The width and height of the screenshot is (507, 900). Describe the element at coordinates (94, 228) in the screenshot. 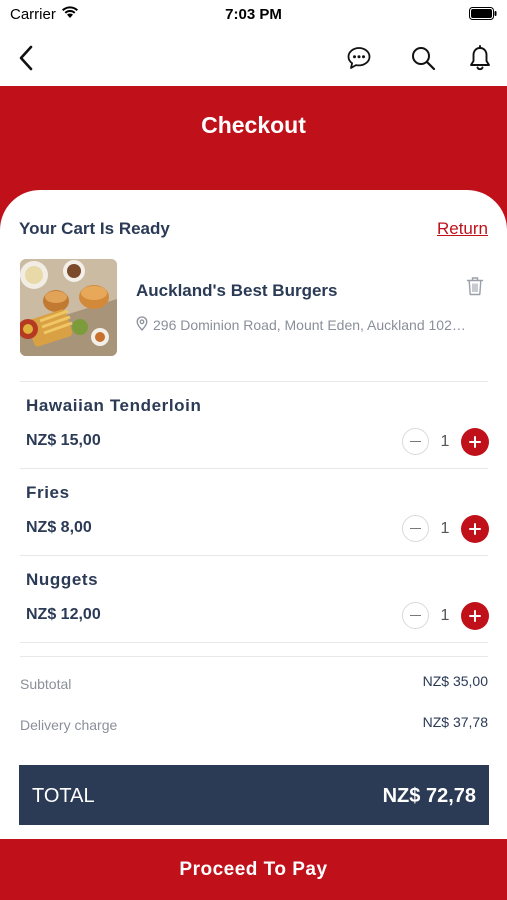

I see `cart-heading: Your Cart Is Ready` at that location.